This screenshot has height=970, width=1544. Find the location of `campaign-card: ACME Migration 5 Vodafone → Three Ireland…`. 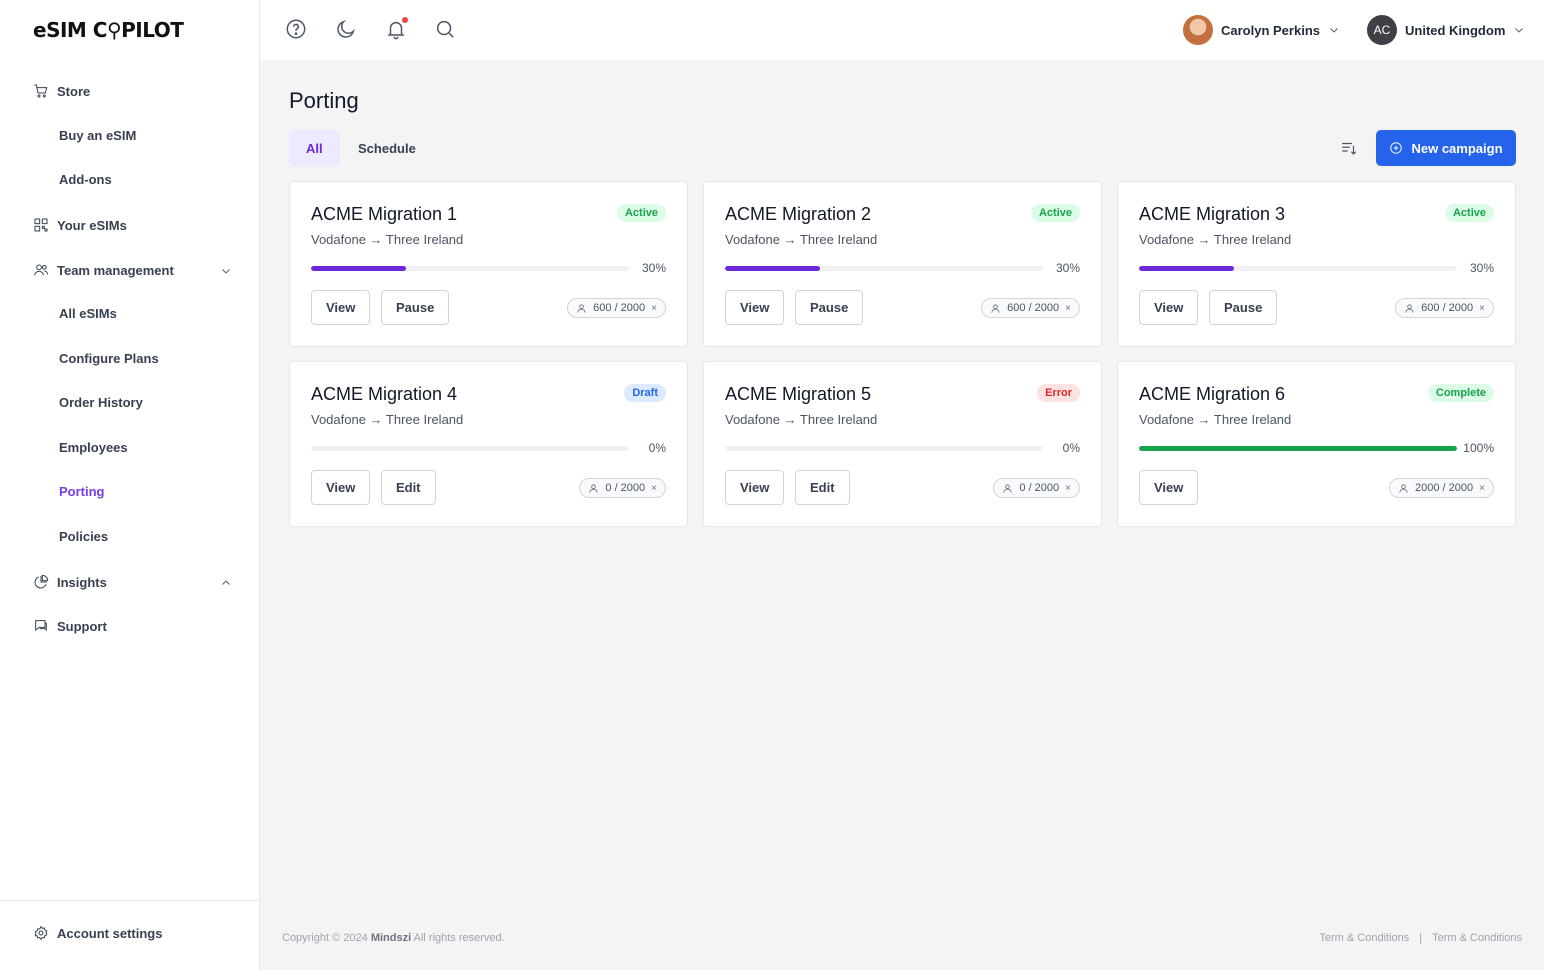

campaign-card: ACME Migration 5 Vodafone → Three Ireland… is located at coordinates (902, 444).